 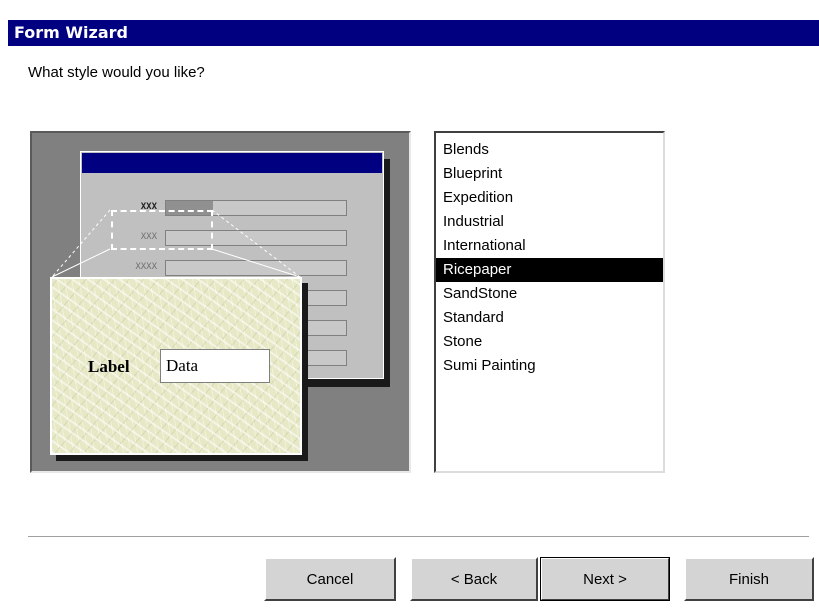 I want to click on style-item-expedition: Expedition, so click(x=549, y=198).